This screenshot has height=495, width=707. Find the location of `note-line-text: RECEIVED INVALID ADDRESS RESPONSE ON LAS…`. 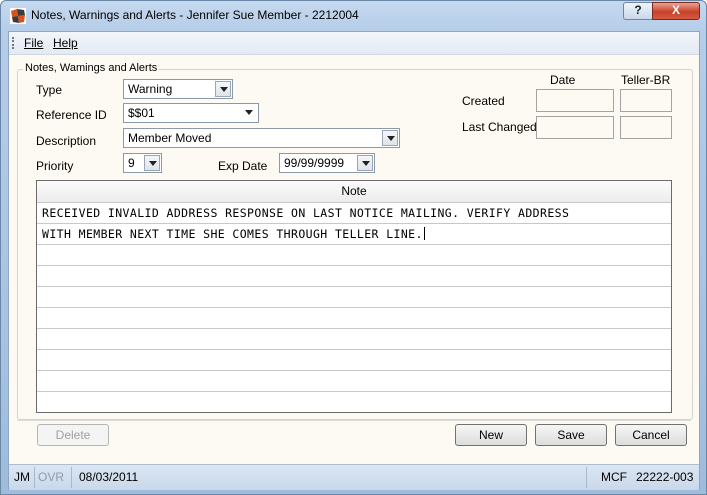

note-line-text: RECEIVED INVALID ADDRESS RESPONSE ON LAS… is located at coordinates (306, 213).